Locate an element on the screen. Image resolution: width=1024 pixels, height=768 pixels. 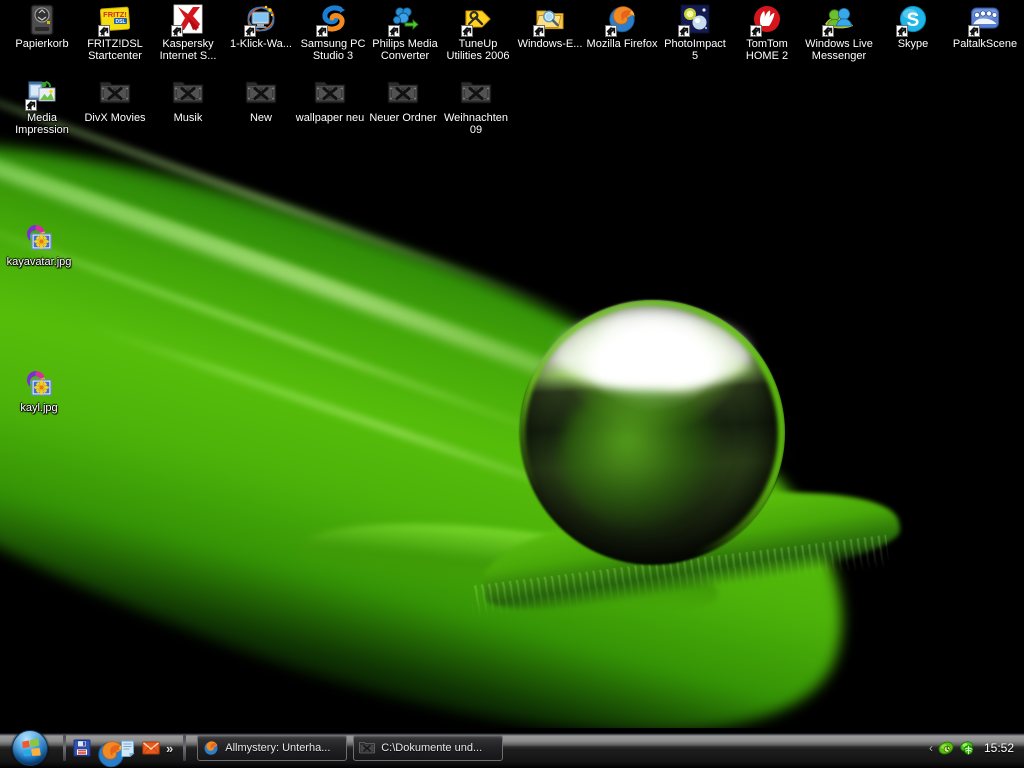
one-click-wartung-icon is located at coordinates (260, 20).